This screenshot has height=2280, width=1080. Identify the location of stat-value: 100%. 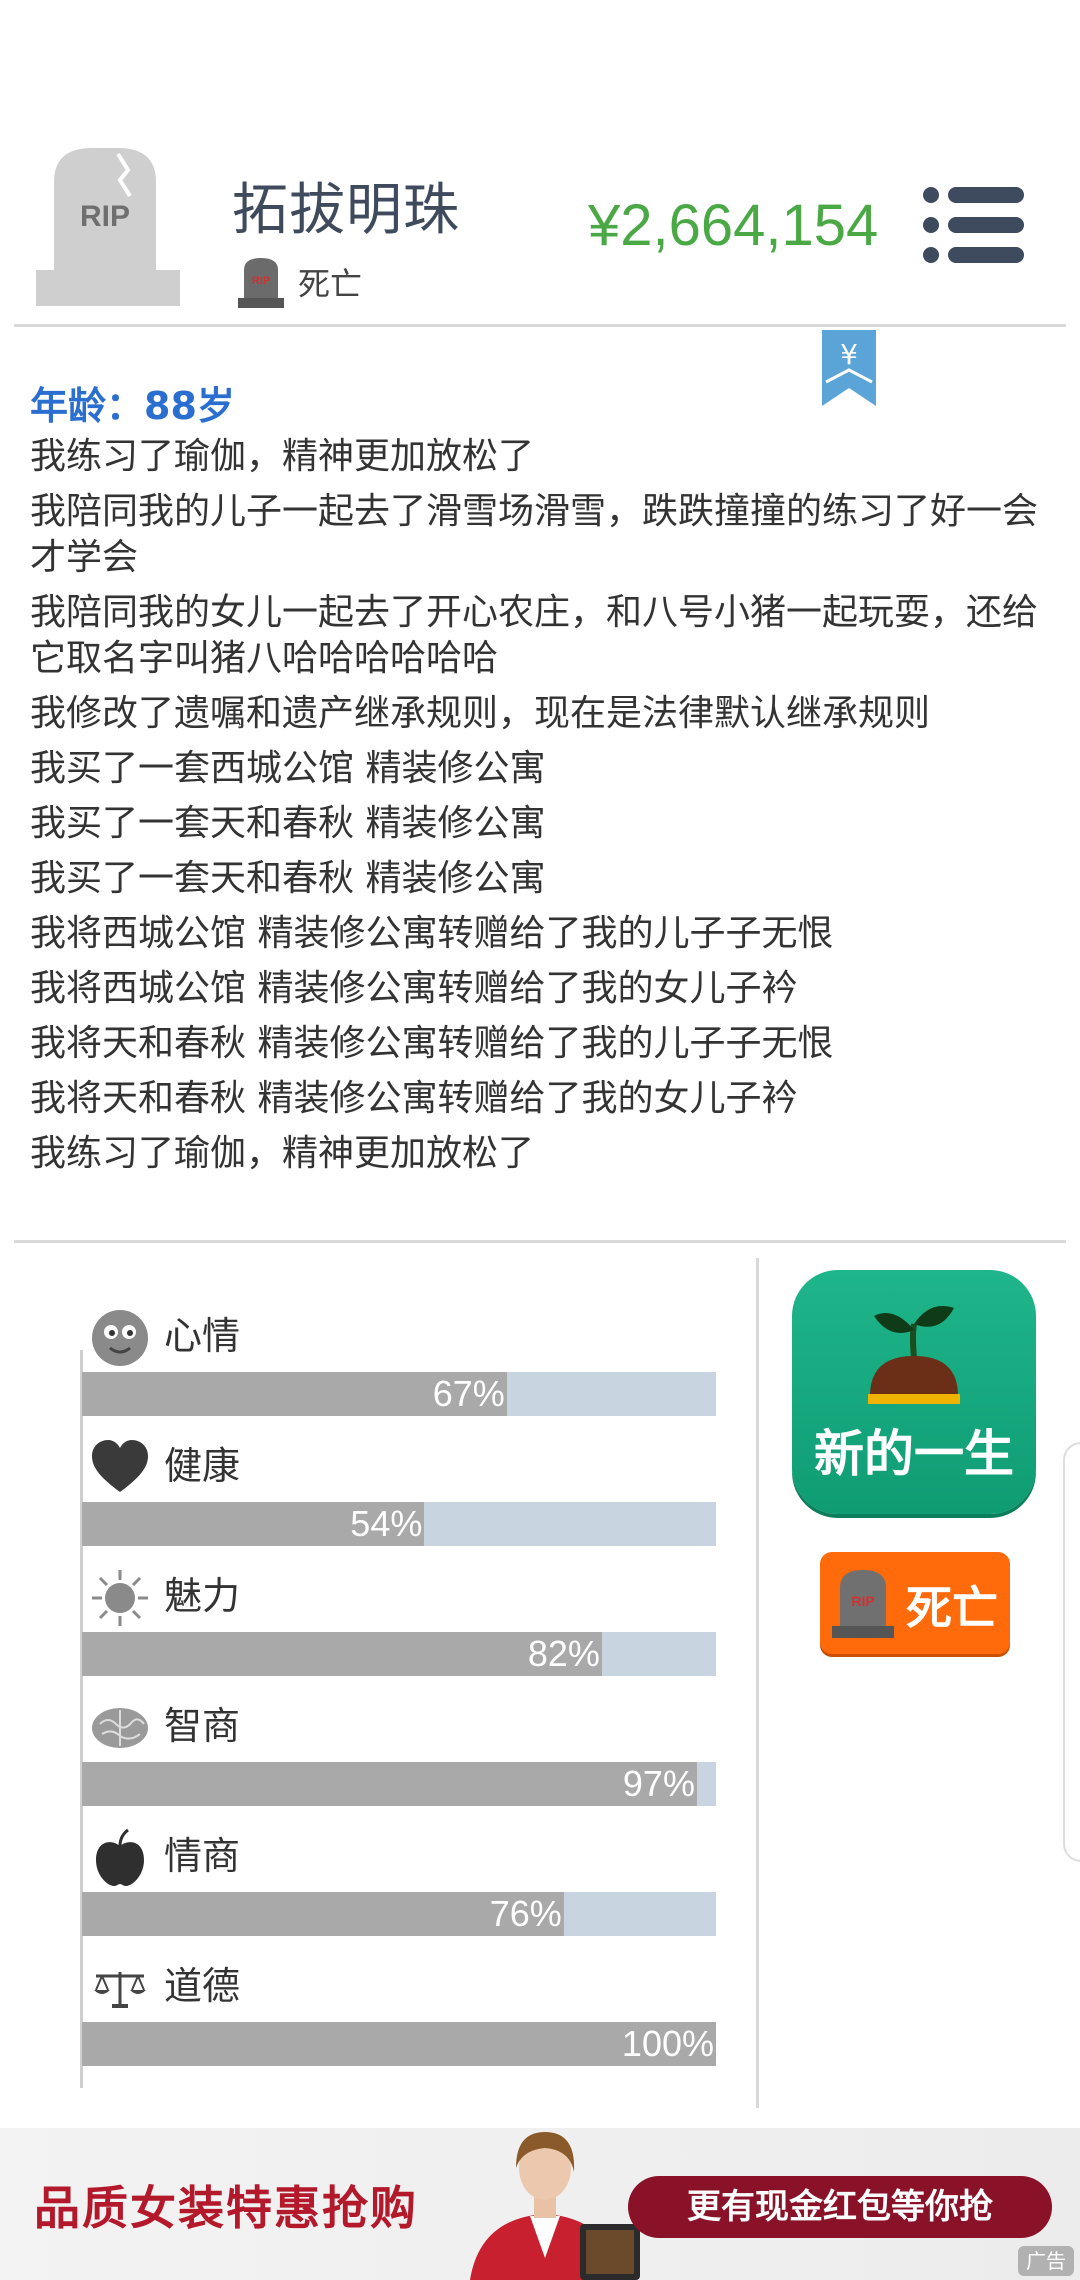
(667, 2043).